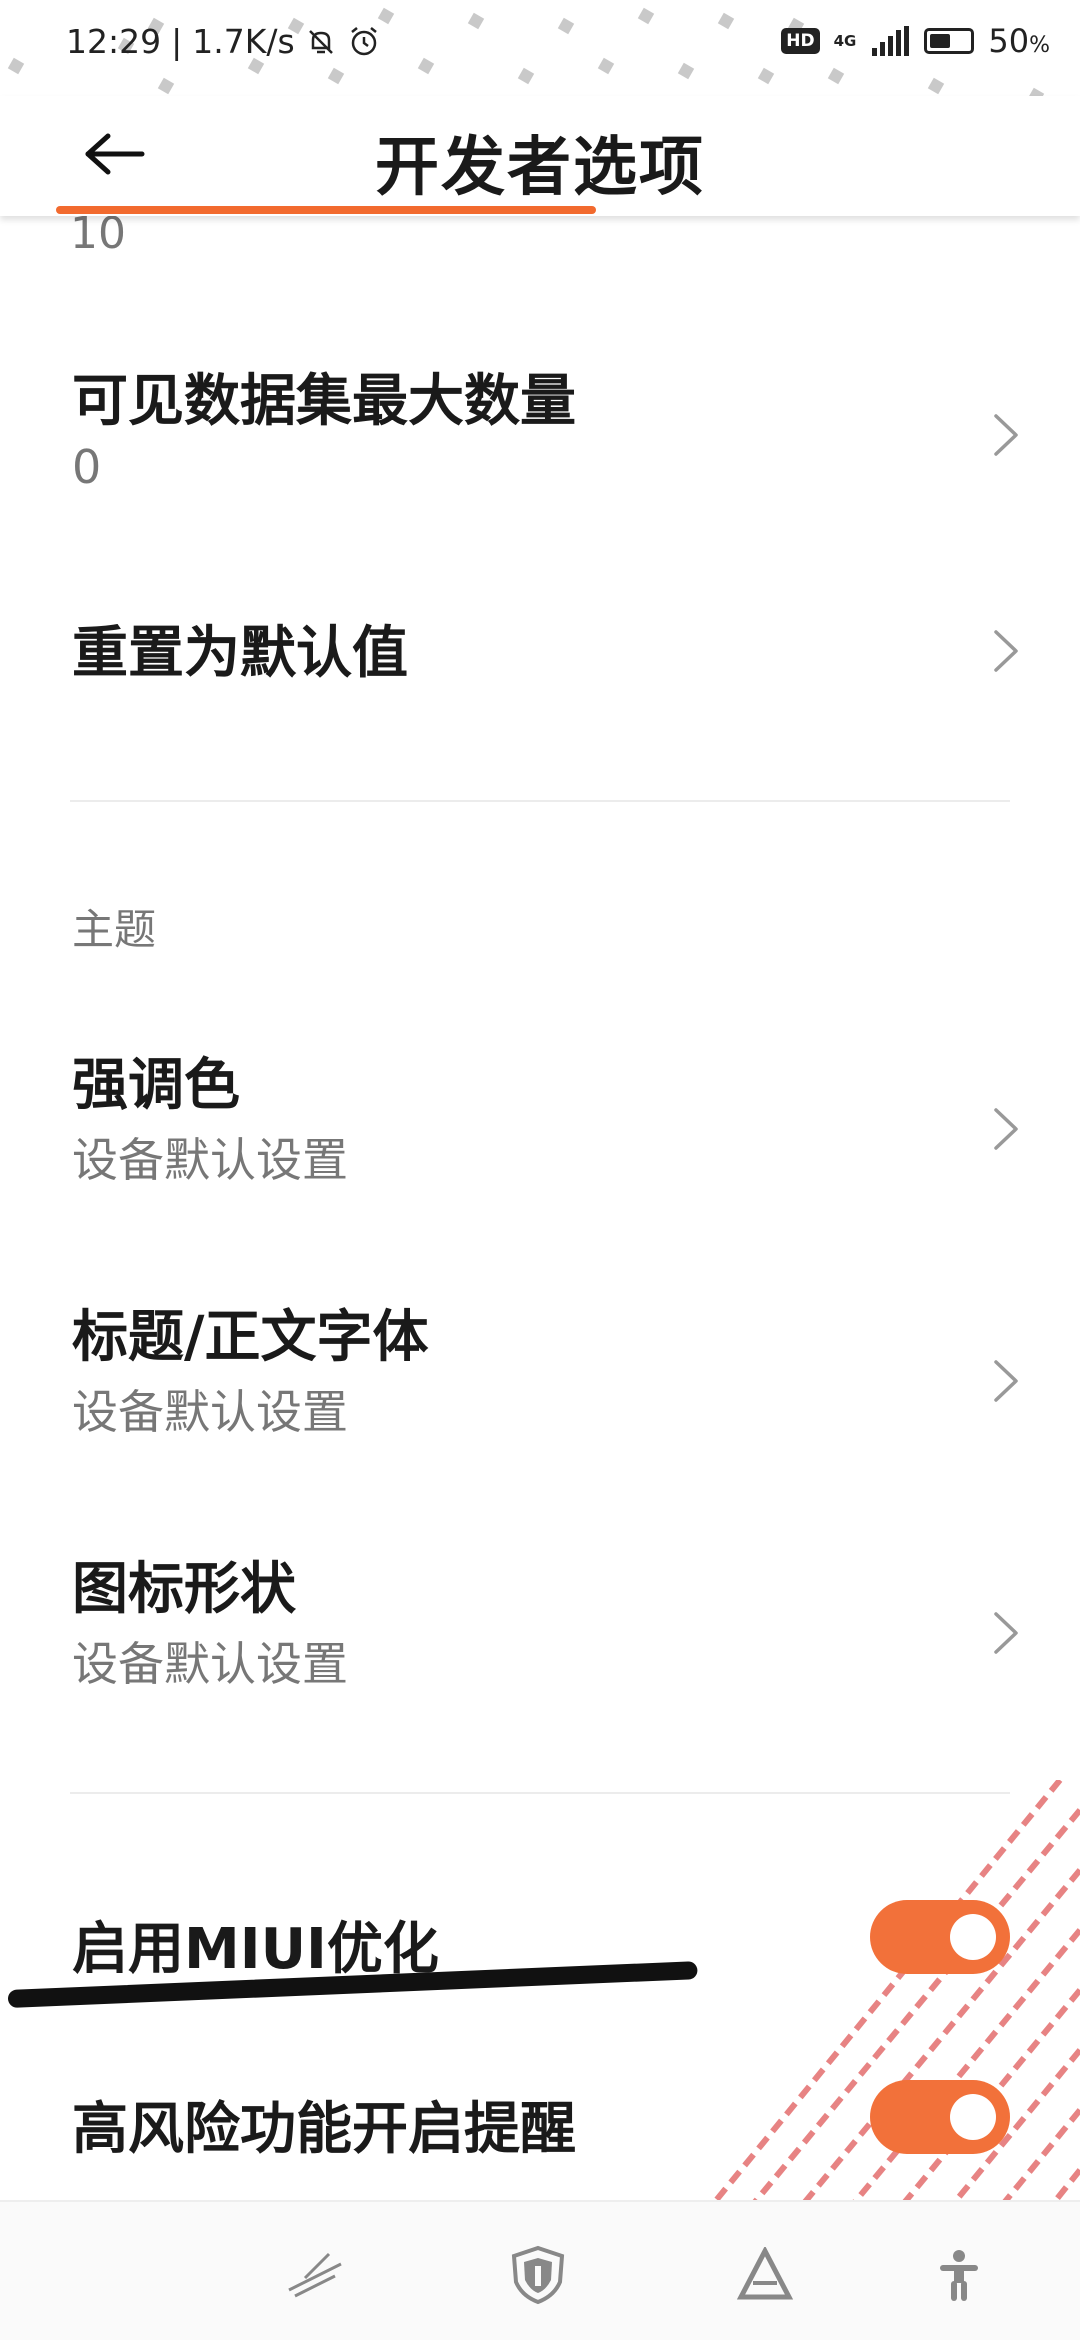  Describe the element at coordinates (540, 1387) in the screenshot. I see `setting-headline-font: 标题/正文字体 设备默认设置` at that location.